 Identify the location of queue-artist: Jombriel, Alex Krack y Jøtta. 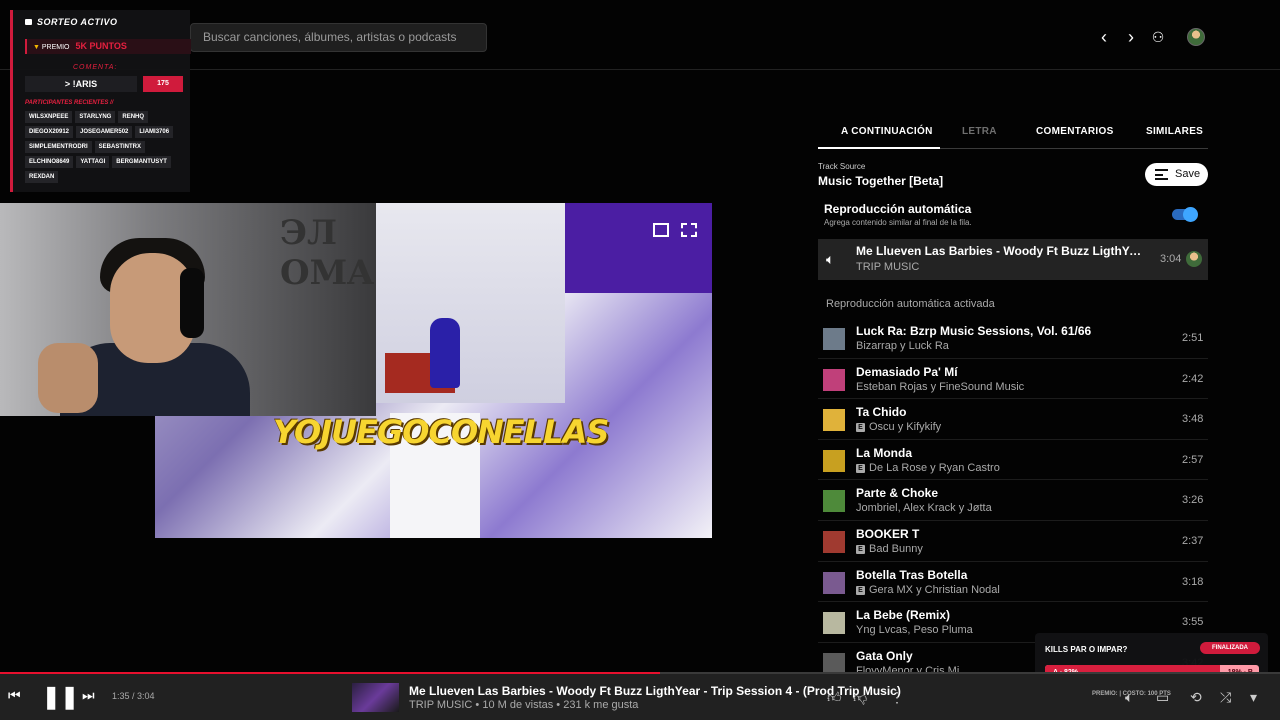
(924, 508).